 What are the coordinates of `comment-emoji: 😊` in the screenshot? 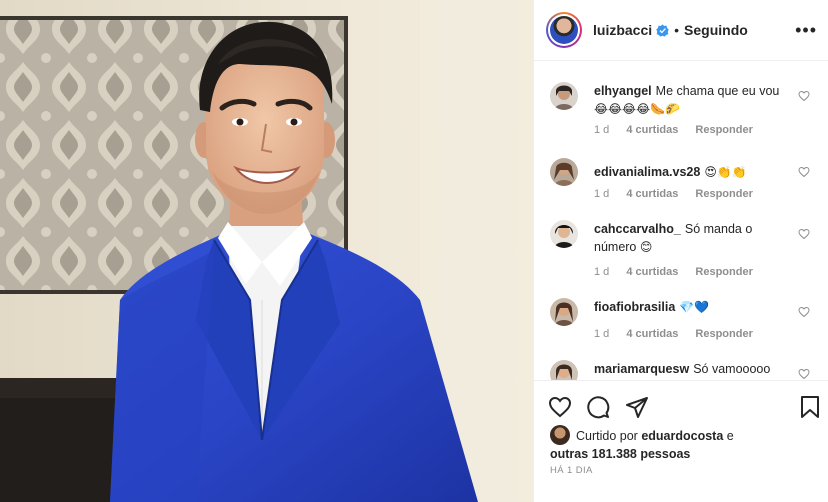 It's located at (646, 247).